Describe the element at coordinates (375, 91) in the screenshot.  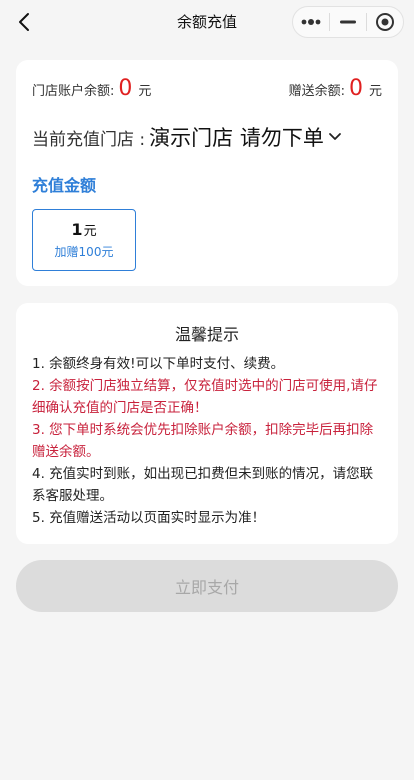
I see `gift-balance-unit: 元` at that location.